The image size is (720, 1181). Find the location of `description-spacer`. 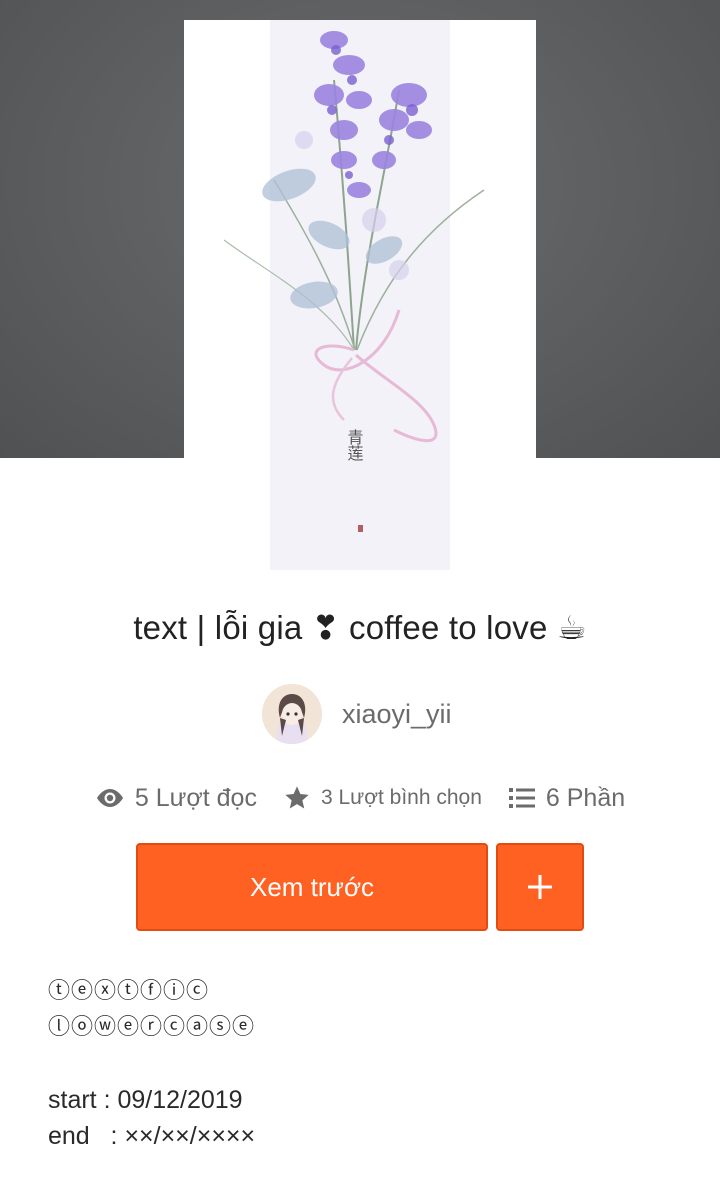

description-spacer is located at coordinates (368, 1064).